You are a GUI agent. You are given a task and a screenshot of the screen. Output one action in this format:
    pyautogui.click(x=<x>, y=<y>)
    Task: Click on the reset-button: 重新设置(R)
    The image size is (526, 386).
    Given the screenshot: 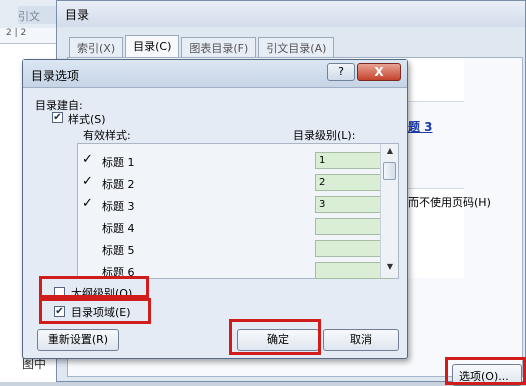 What is the action you would take?
    pyautogui.click(x=78, y=340)
    